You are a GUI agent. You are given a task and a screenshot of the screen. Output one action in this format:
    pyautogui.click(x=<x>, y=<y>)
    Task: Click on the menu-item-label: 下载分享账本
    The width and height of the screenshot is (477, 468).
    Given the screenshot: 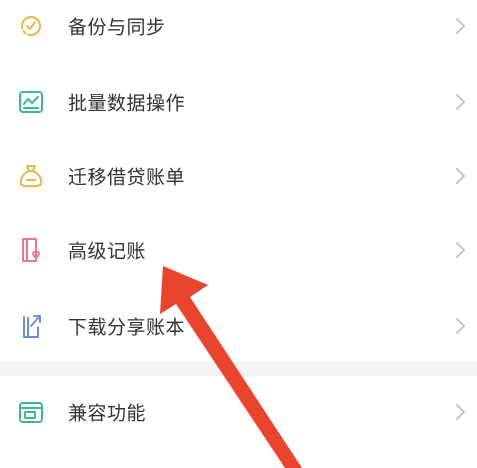 What is the action you would take?
    pyautogui.click(x=127, y=327)
    